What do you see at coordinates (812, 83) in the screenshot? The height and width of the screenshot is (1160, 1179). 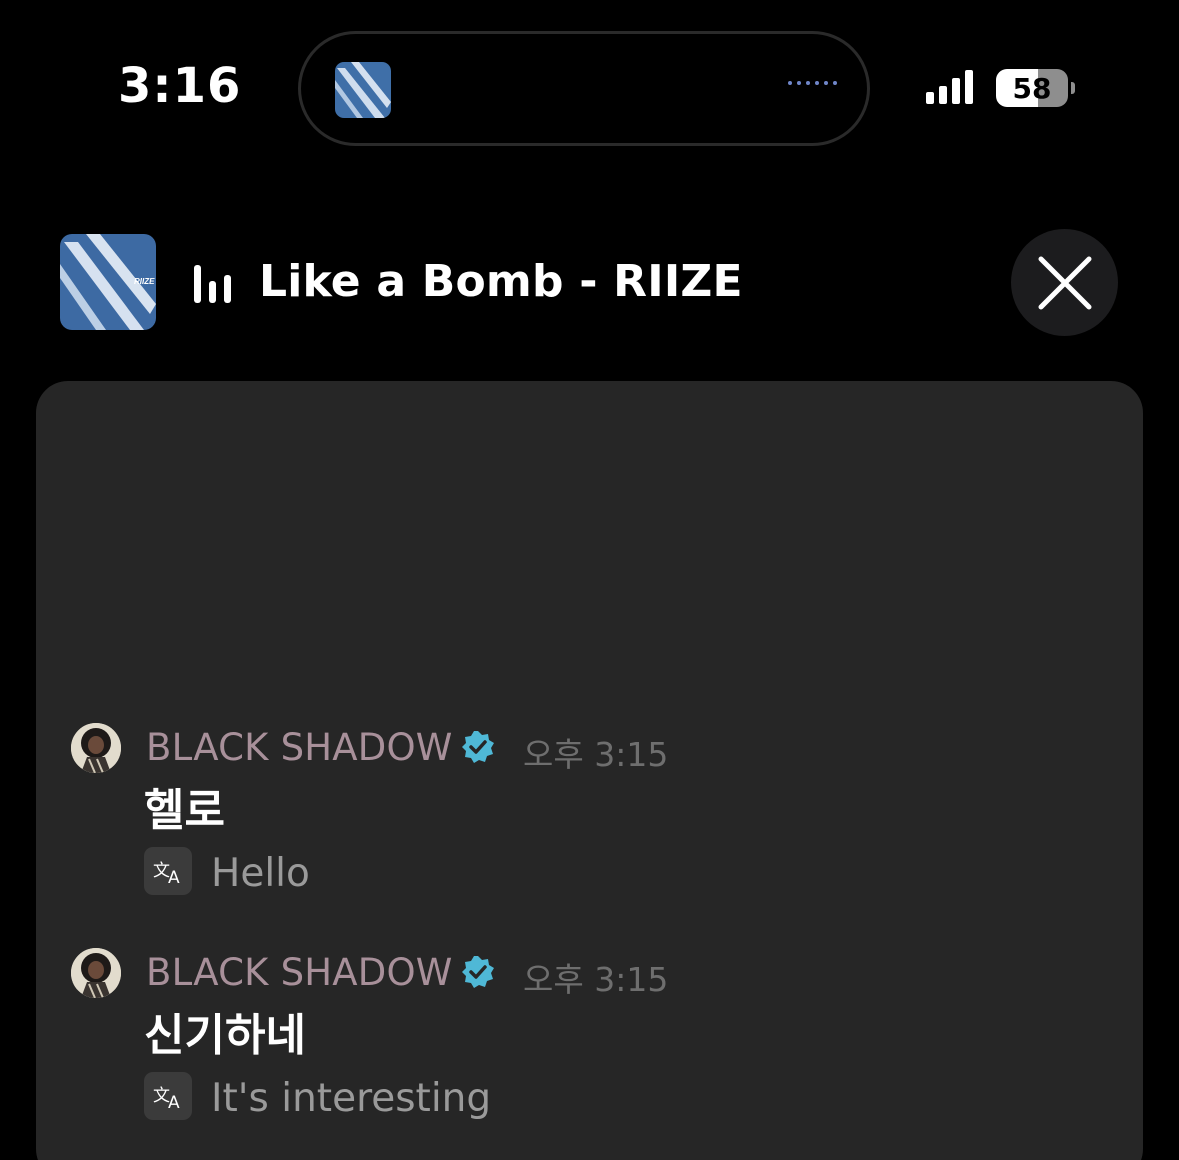 I see `island-waveform` at bounding box center [812, 83].